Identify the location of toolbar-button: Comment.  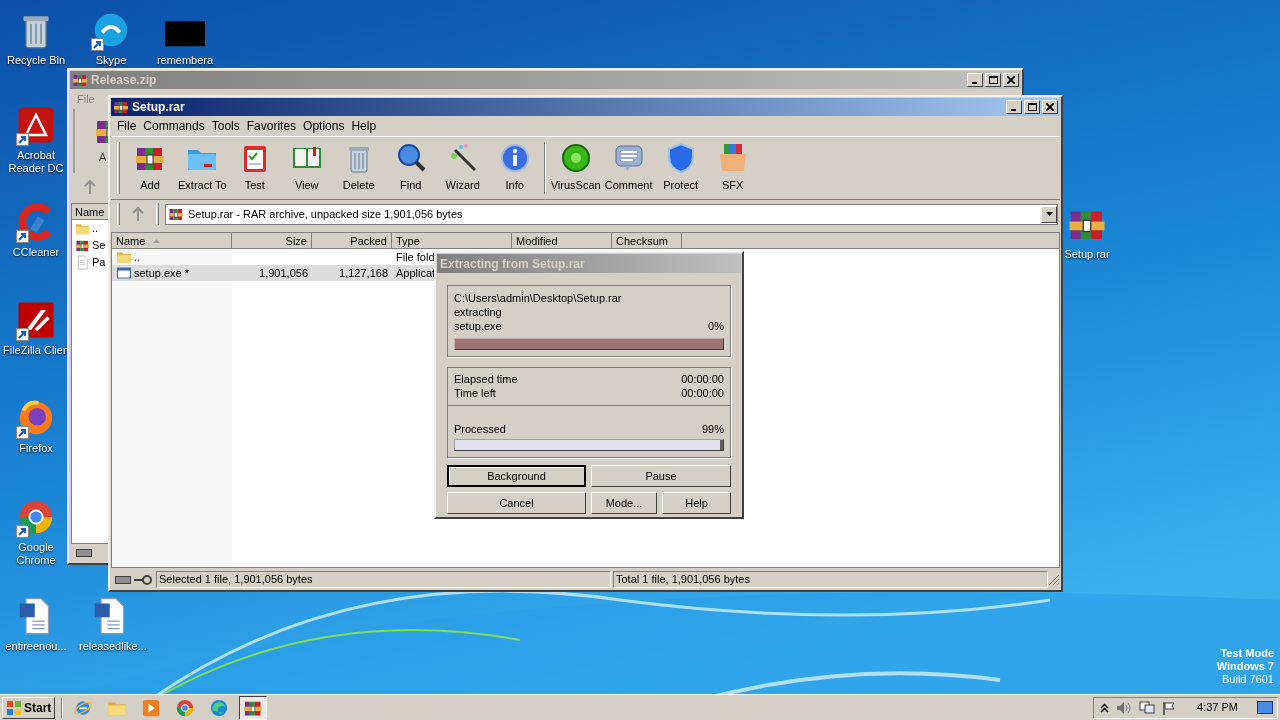
(628, 168).